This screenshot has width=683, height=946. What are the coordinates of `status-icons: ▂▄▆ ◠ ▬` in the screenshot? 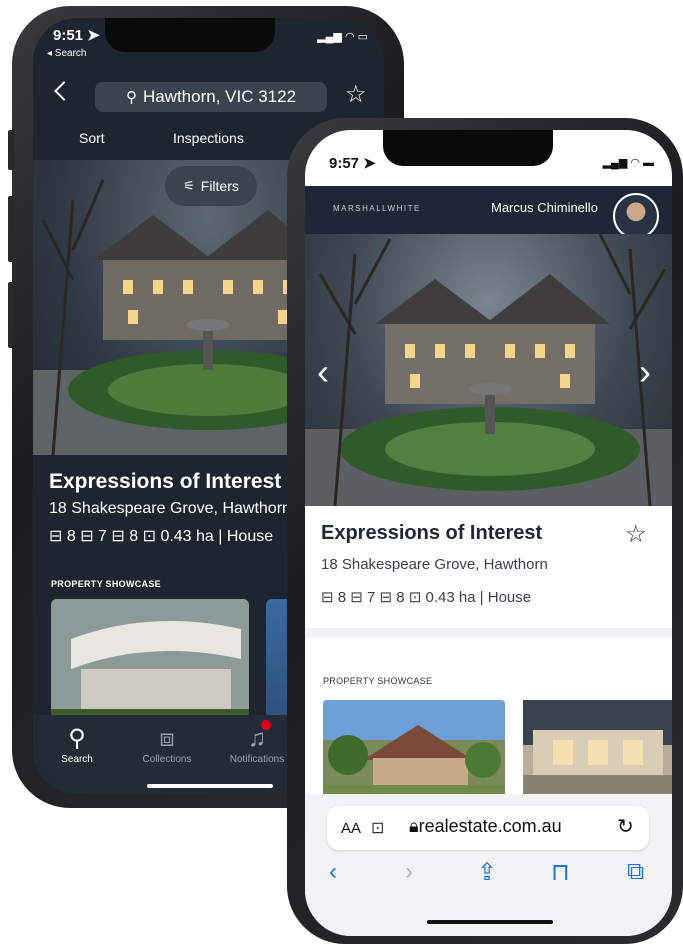 It's located at (628, 163).